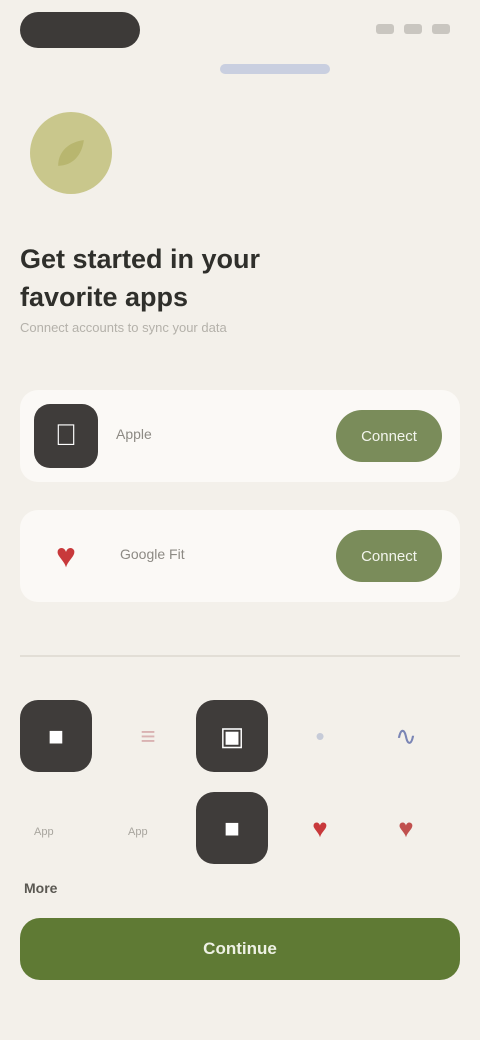  What do you see at coordinates (240, 949) in the screenshot?
I see `continue-button: Continue` at bounding box center [240, 949].